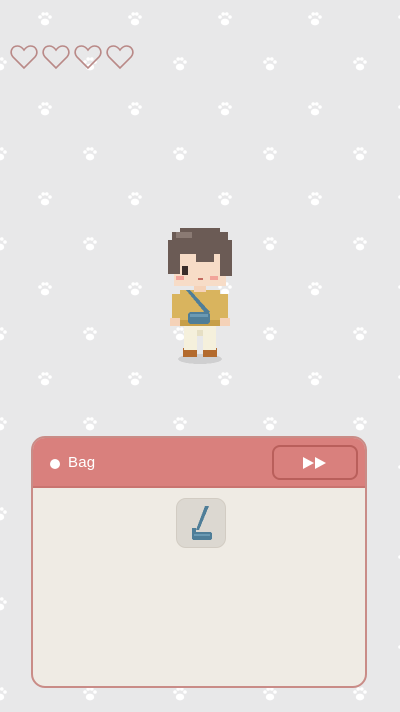  Describe the element at coordinates (199, 463) in the screenshot. I see `panel-header: Bag` at that location.